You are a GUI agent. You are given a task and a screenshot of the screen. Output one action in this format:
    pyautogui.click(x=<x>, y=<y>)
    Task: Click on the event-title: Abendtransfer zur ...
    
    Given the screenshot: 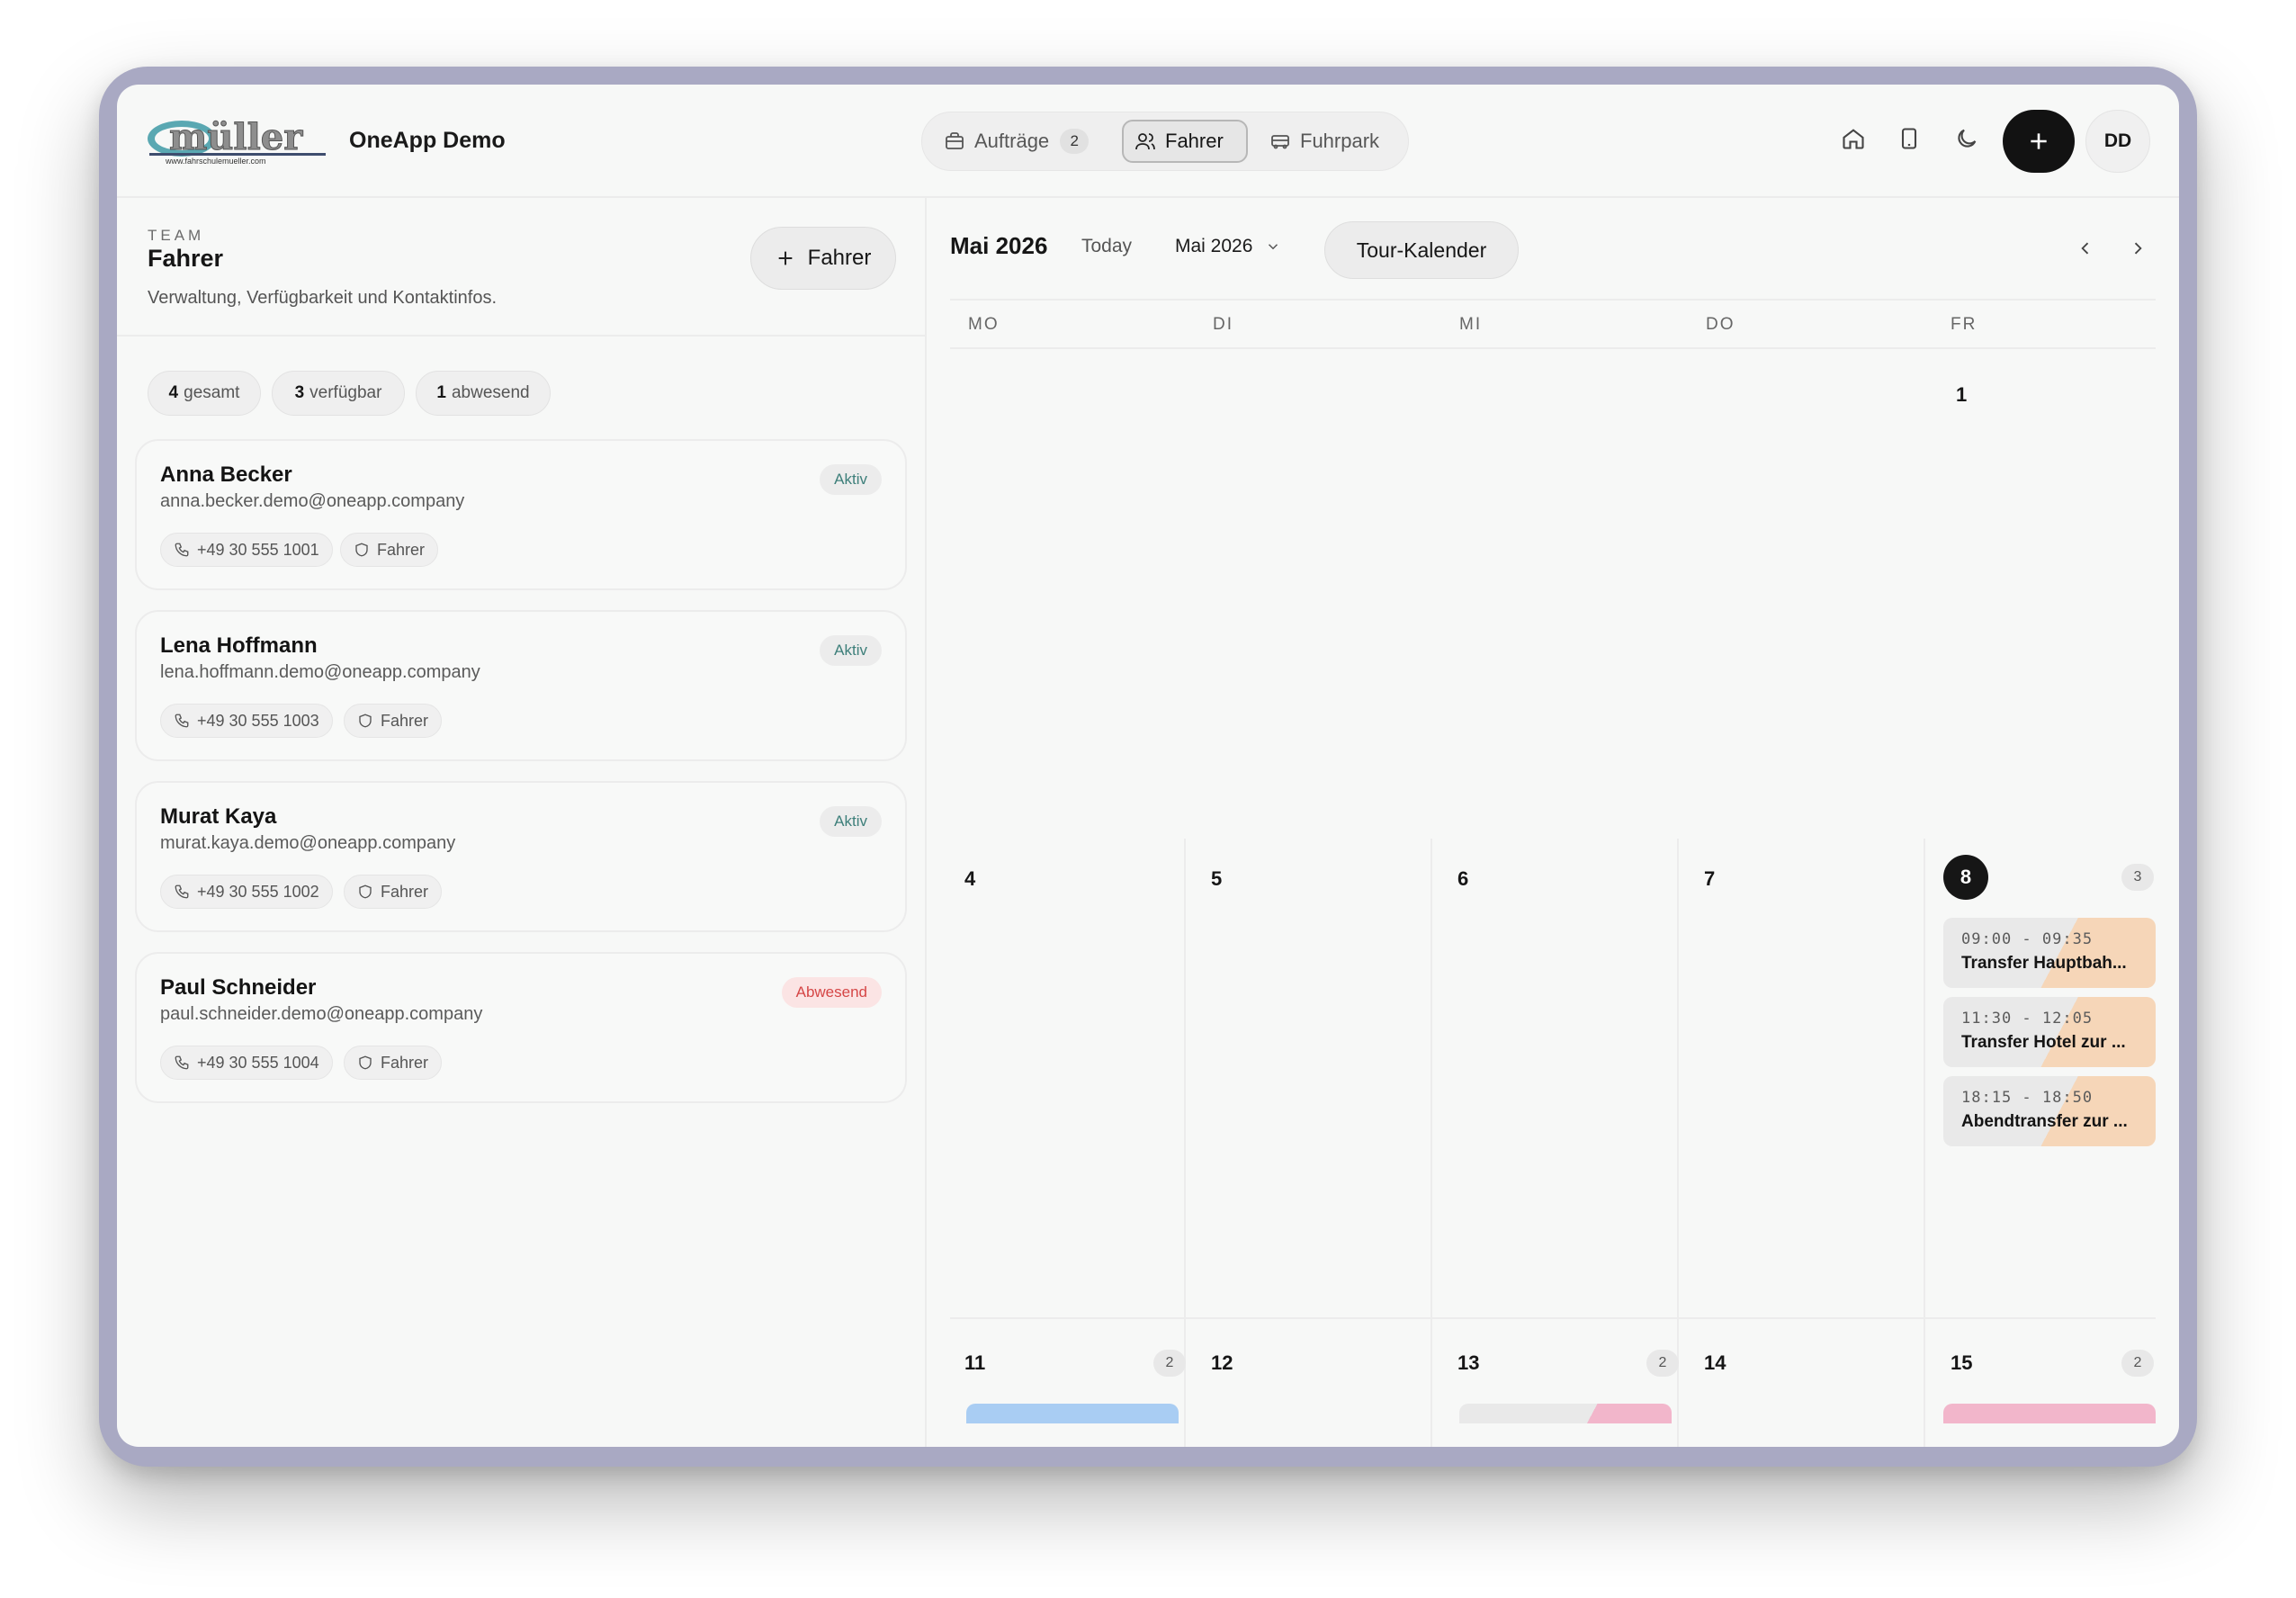 What is the action you would take?
    pyautogui.click(x=2044, y=1121)
    